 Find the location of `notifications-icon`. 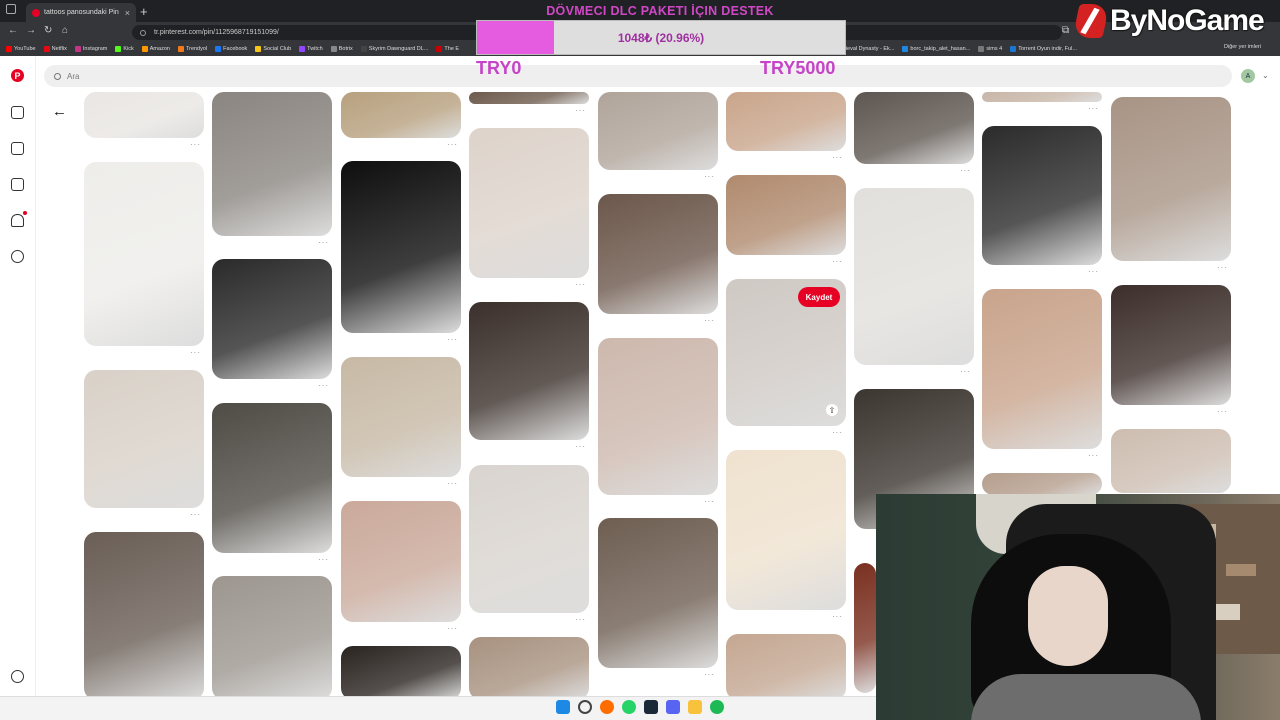

notifications-icon is located at coordinates (17, 220).